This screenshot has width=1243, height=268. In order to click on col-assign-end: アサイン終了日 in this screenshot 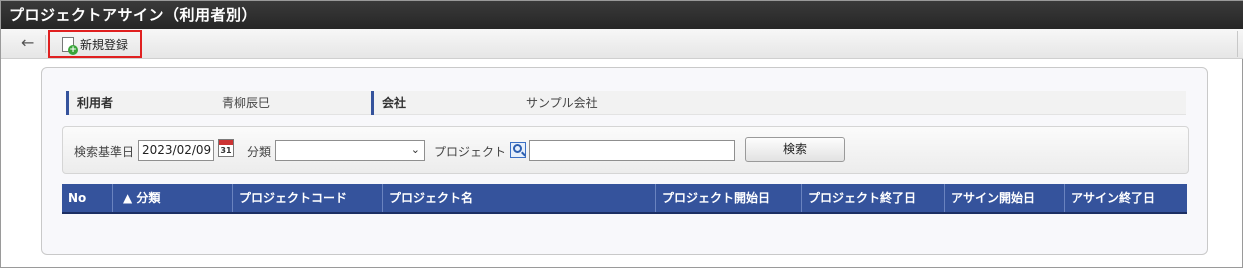, I will do `click(1126, 198)`.